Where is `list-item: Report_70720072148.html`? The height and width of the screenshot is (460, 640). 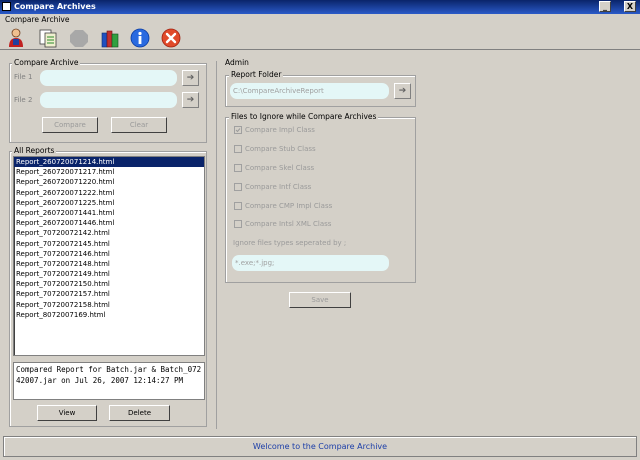
list-item: Report_70720072148.html is located at coordinates (109, 264).